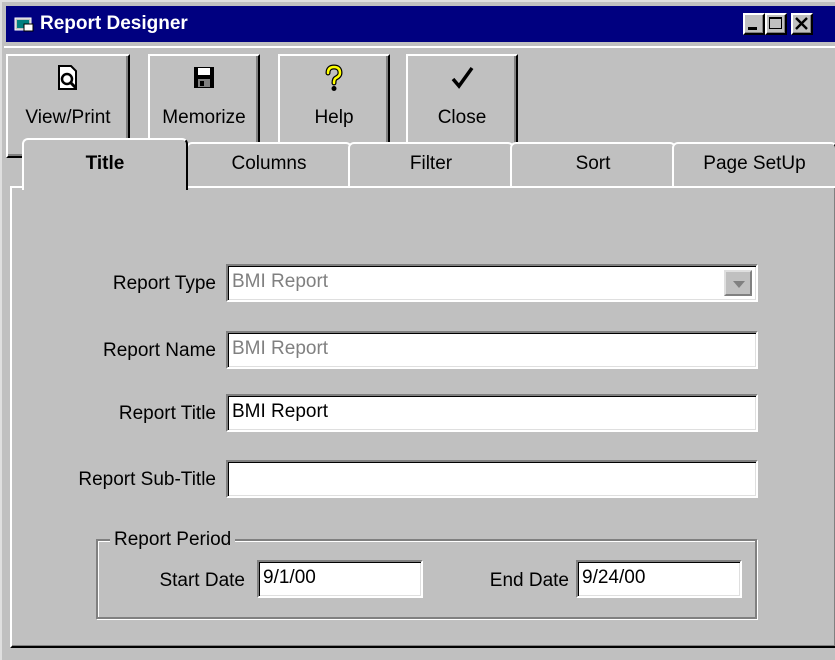 The width and height of the screenshot is (835, 660). Describe the element at coordinates (462, 77) in the screenshot. I see `checkmark-icon` at that location.